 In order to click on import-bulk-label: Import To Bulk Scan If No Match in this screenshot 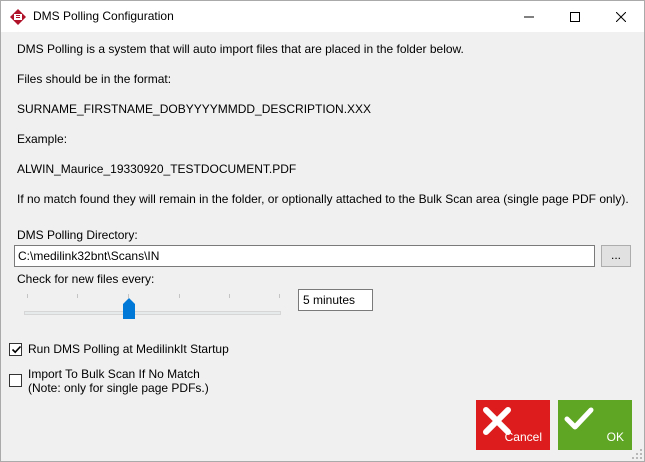, I will do `click(114, 374)`.